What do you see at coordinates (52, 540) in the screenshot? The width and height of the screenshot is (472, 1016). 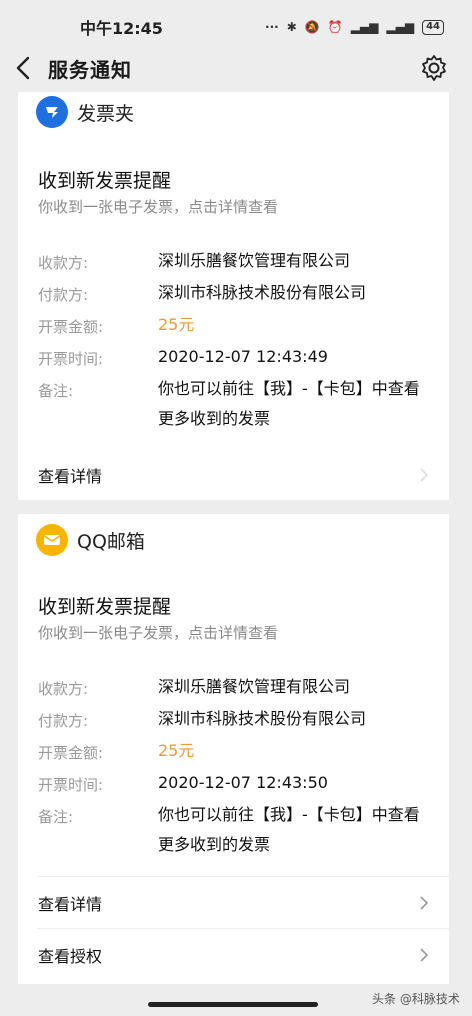 I see `qqmail-logo-icon` at bounding box center [52, 540].